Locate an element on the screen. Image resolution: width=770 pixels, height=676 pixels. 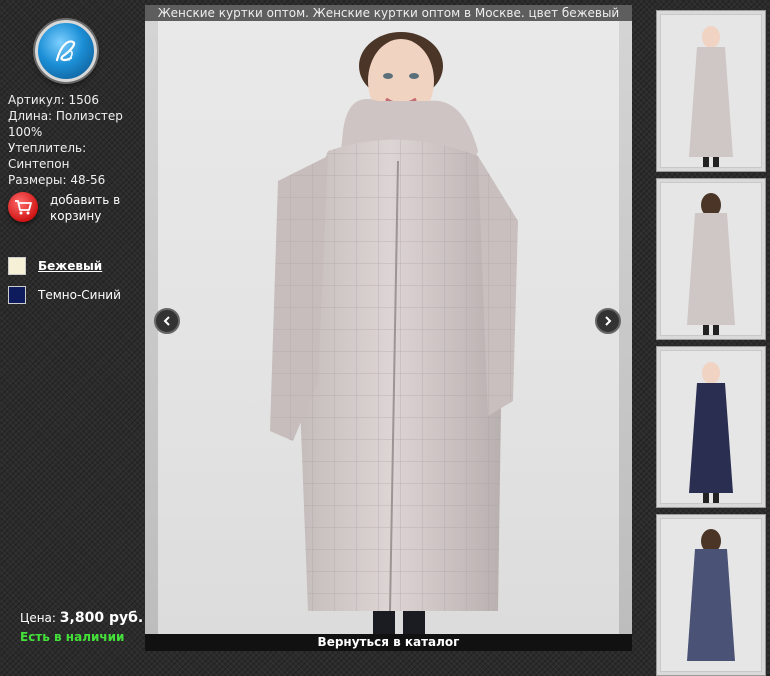
navy-coat-front-icon is located at coordinates (711, 427).